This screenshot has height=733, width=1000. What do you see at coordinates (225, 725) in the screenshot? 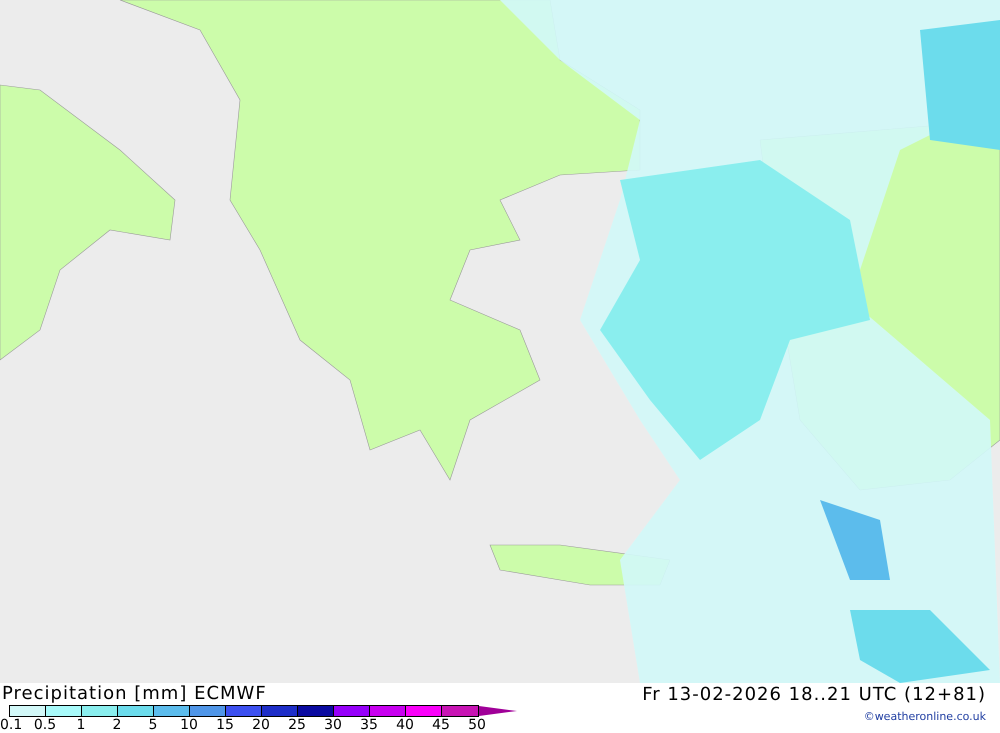
I see `scale-label: 15` at bounding box center [225, 725].